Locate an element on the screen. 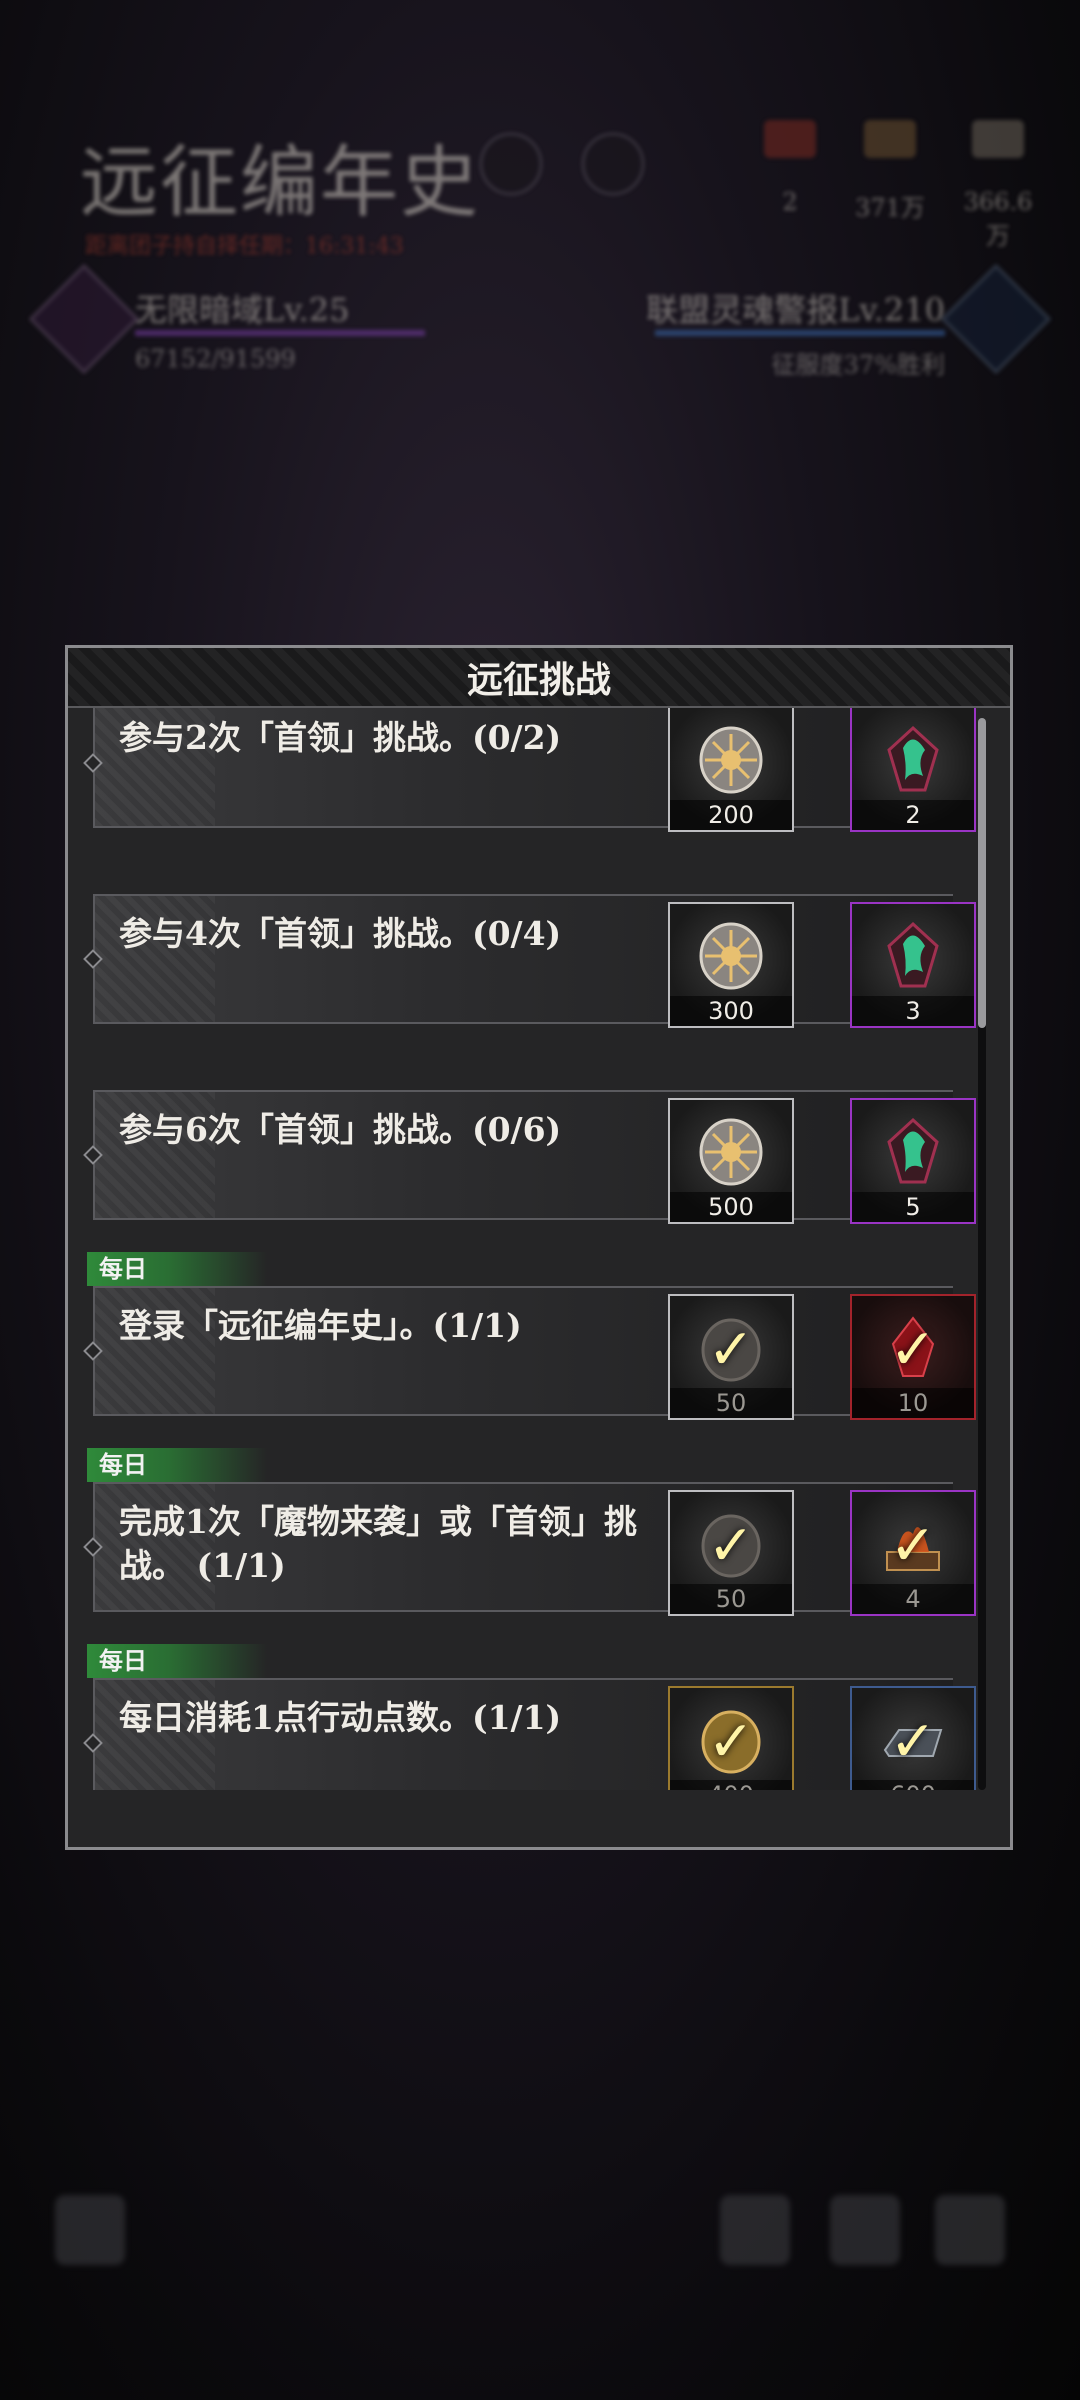 The height and width of the screenshot is (2400, 1080). book-icon is located at coordinates (613, 164).